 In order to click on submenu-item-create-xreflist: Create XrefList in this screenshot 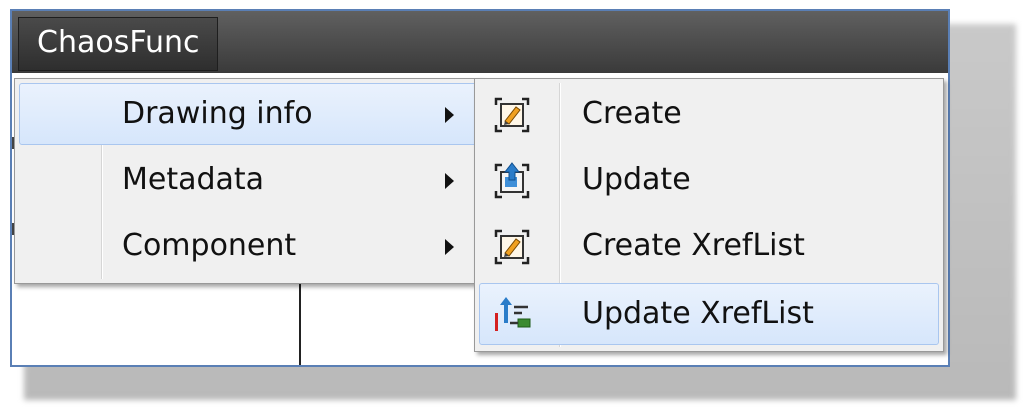, I will do `click(709, 246)`.